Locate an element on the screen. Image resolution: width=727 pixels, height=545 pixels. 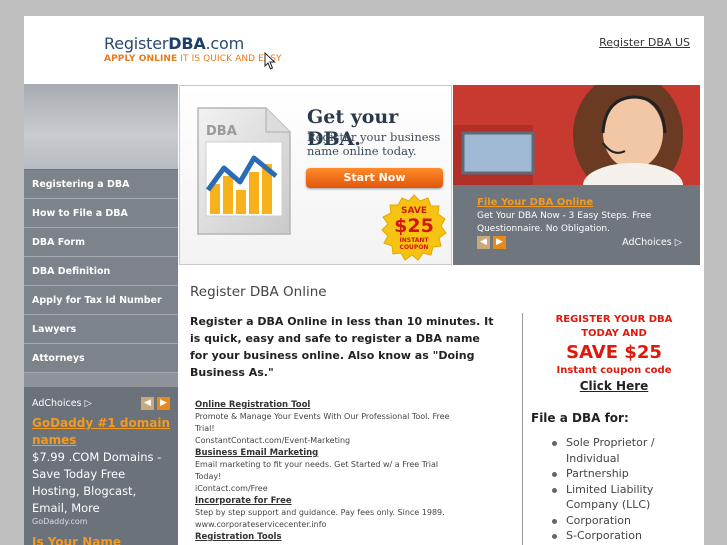
logo-bold: DBA is located at coordinates (187, 43).